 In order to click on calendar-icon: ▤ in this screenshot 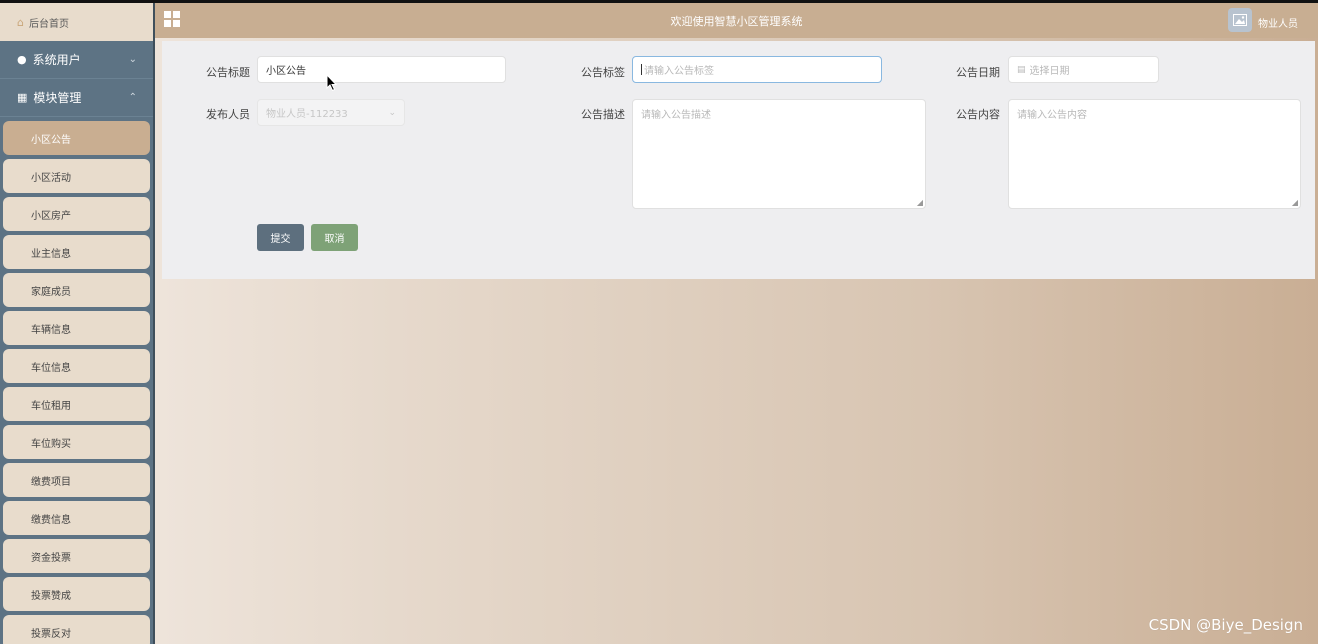, I will do `click(1021, 69)`.